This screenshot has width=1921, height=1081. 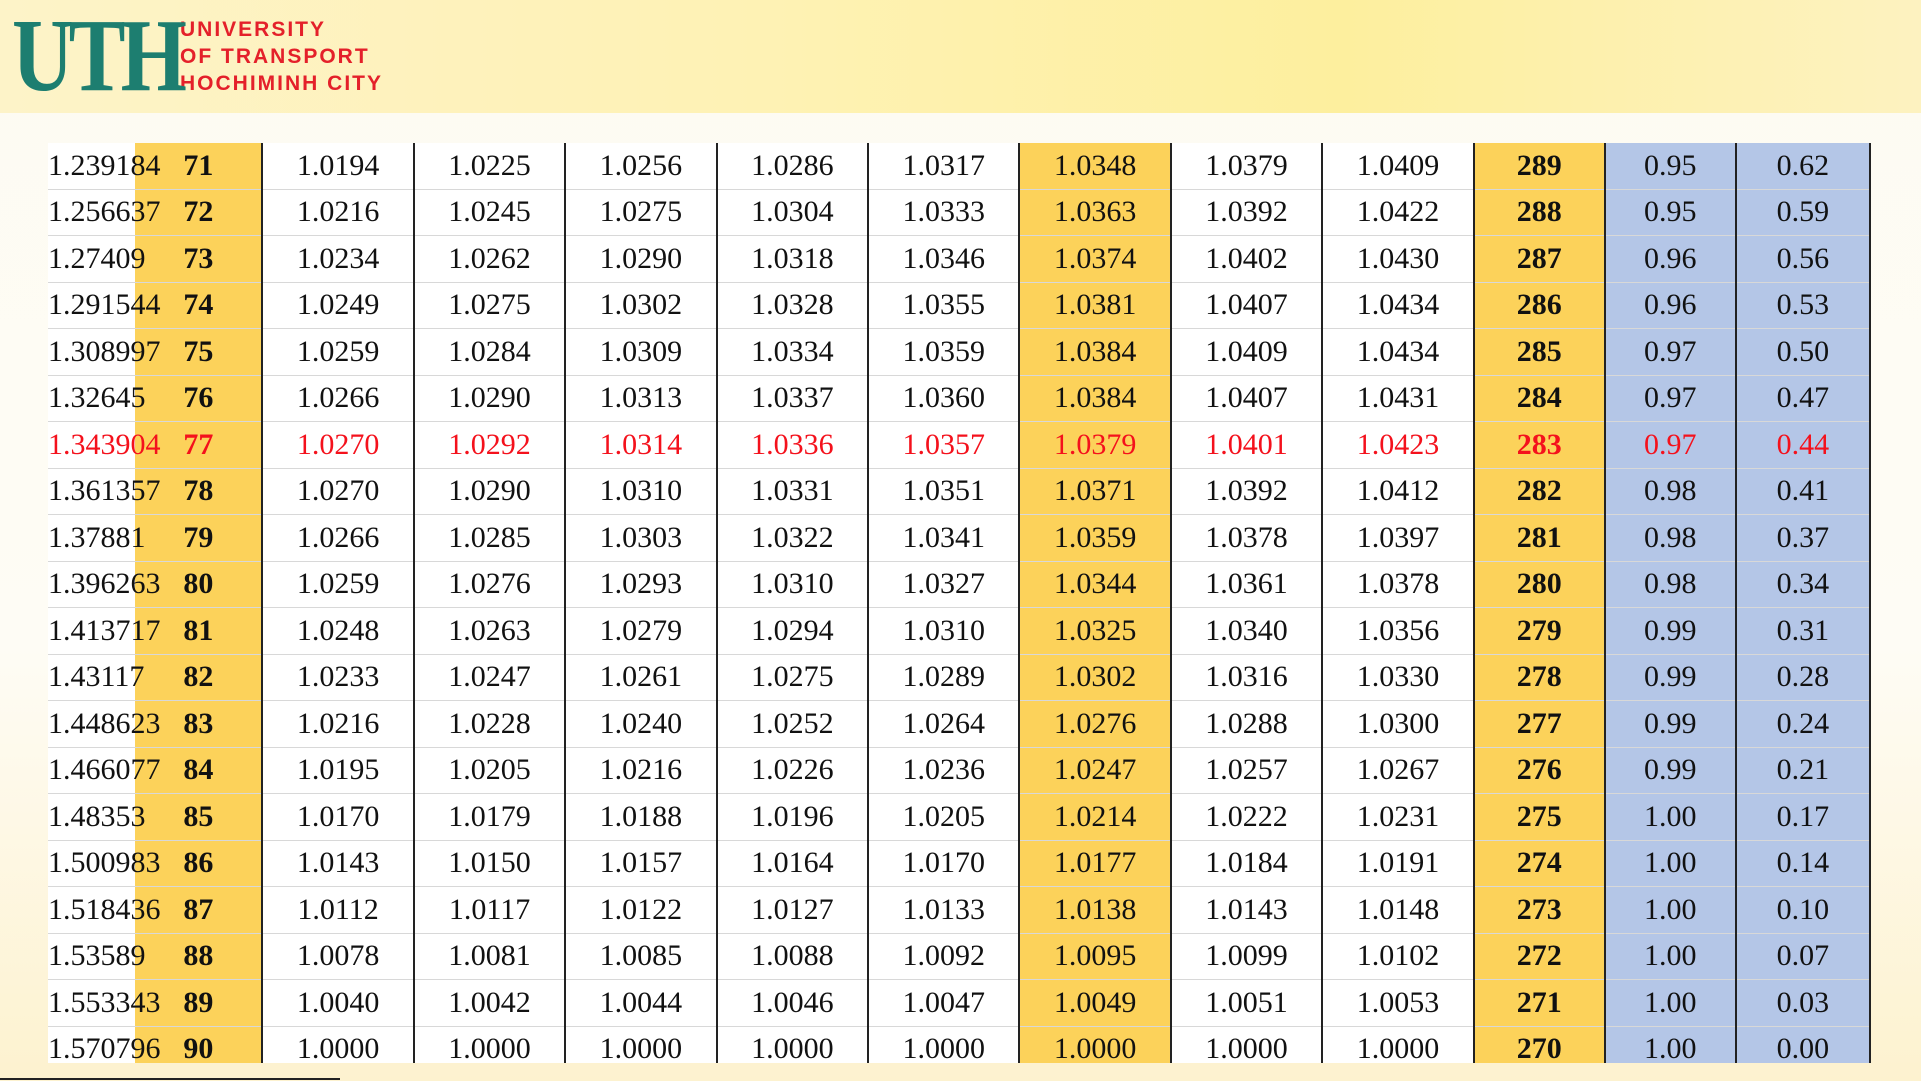 What do you see at coordinates (1095, 398) in the screenshot?
I see `value-cell-highlight: 1.0384` at bounding box center [1095, 398].